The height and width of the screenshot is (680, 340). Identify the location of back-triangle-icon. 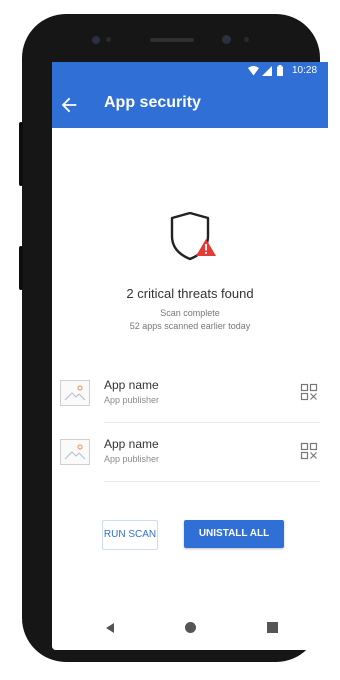
(110, 628).